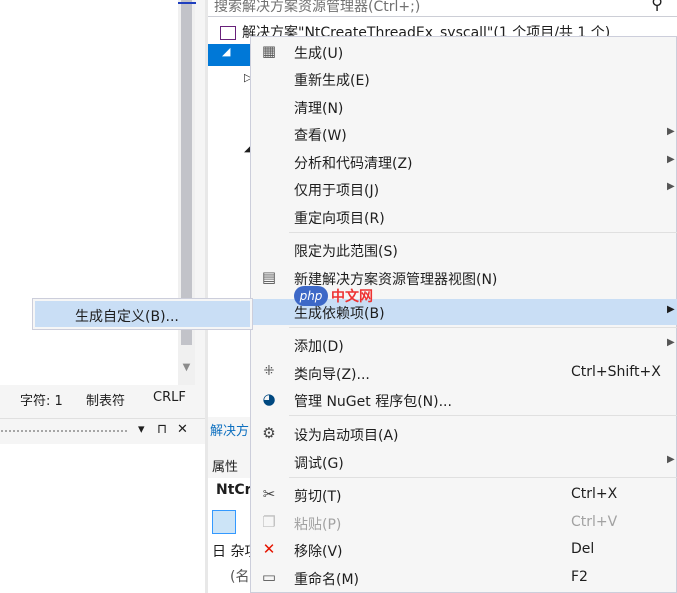 This screenshot has height=593, width=677. Describe the element at coordinates (353, 164) in the screenshot. I see `menu-item-label: 分析和代码清理(Z)` at that location.